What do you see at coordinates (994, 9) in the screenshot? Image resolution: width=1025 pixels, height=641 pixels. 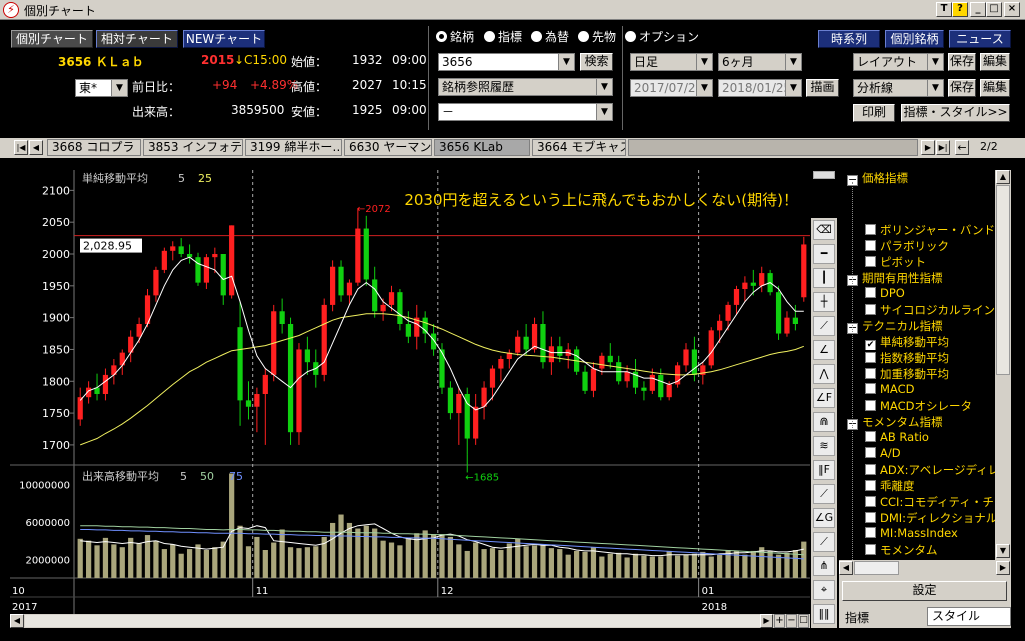 I see `maximize-button: □` at bounding box center [994, 9].